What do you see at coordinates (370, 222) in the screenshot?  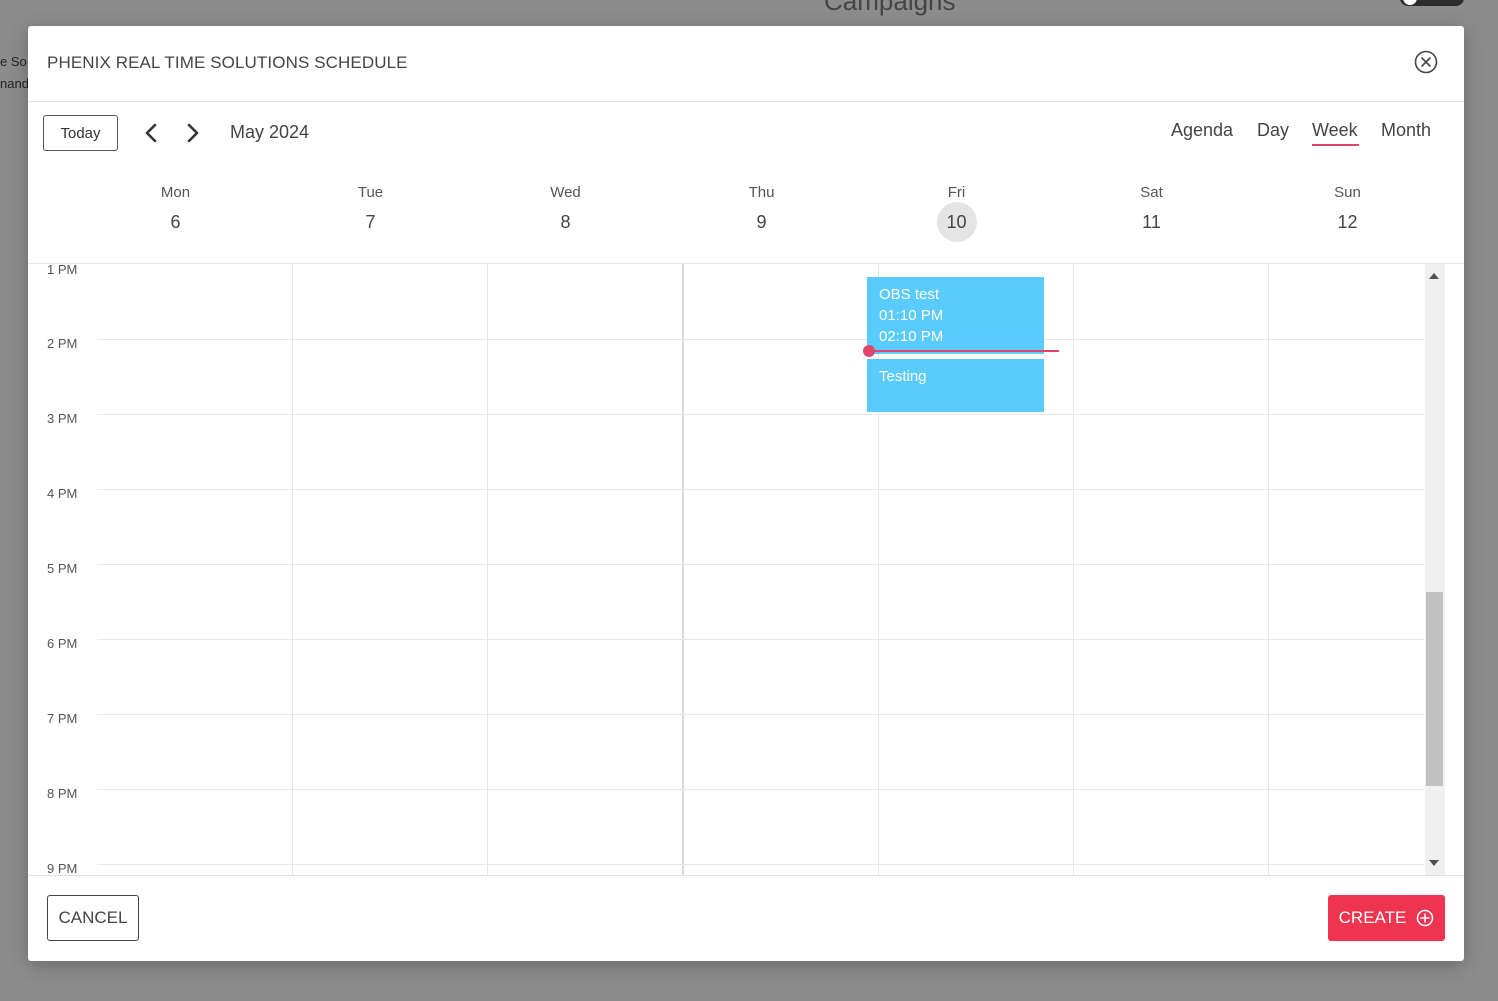 I see `day-number: 7` at bounding box center [370, 222].